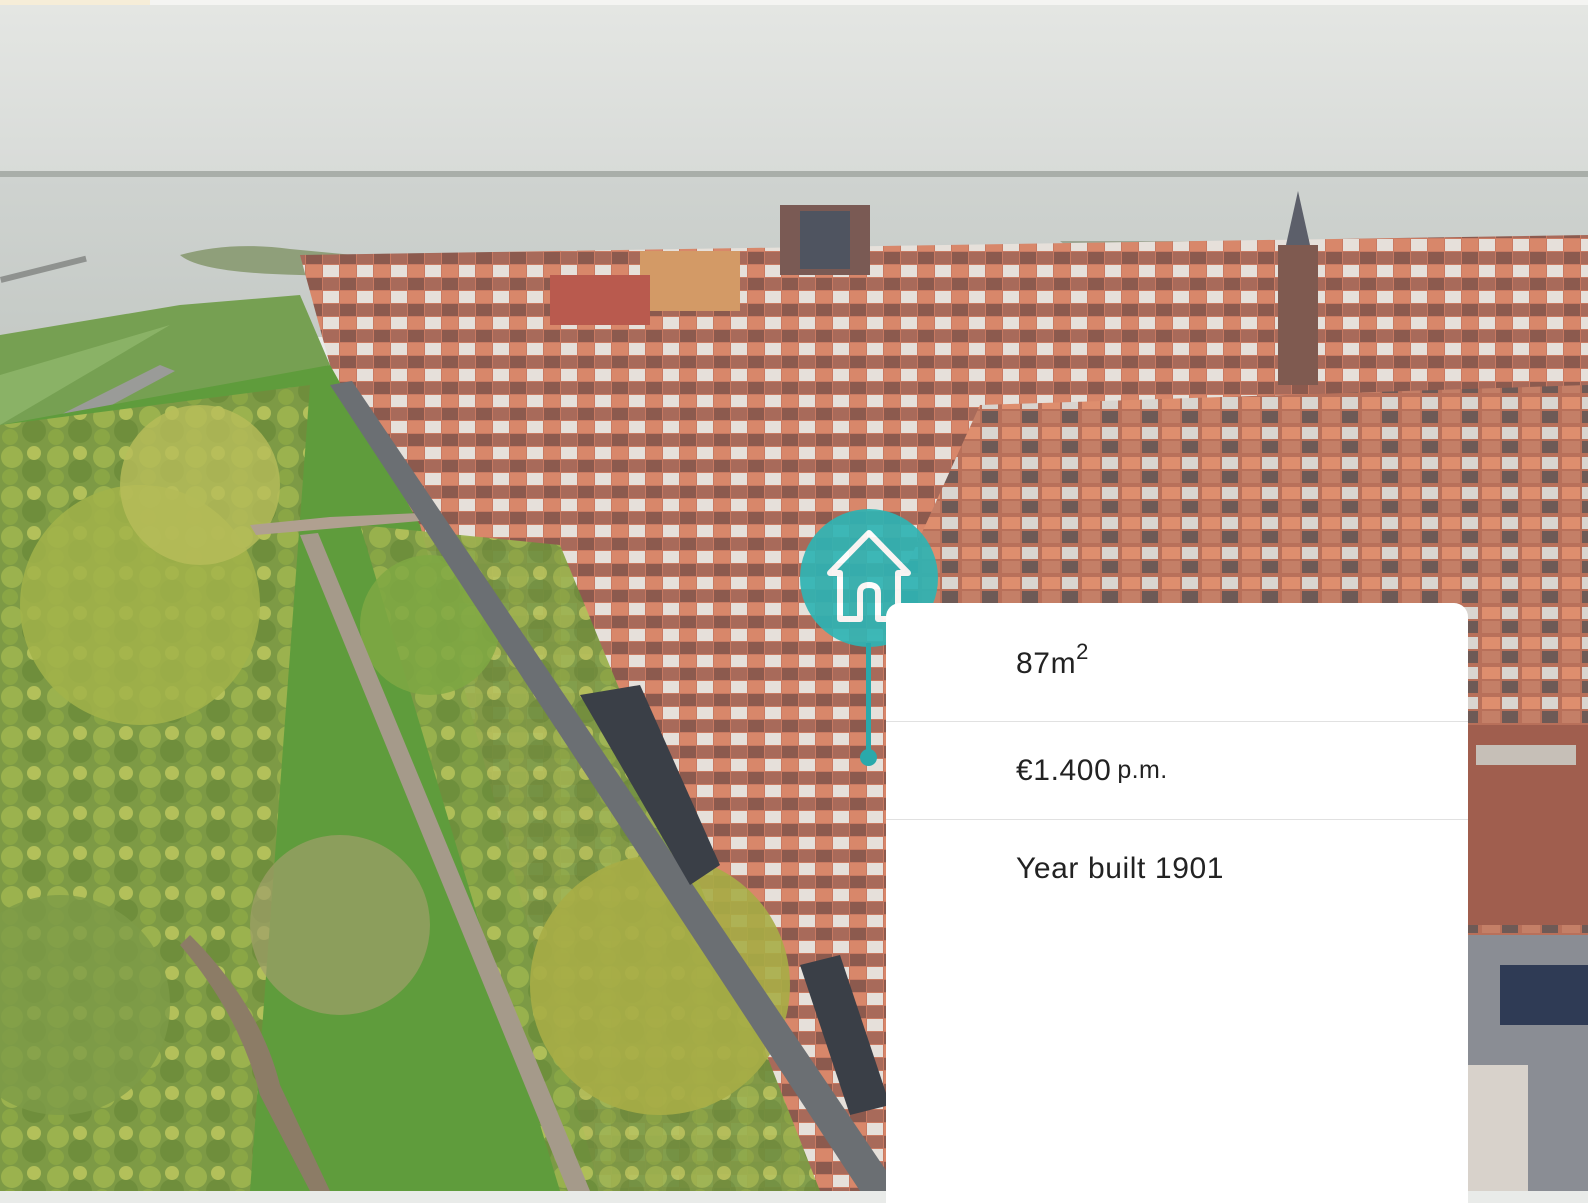 This screenshot has width=1588, height=1203. Describe the element at coordinates (1120, 868) in the screenshot. I see `year-built: Year built 1901` at that location.